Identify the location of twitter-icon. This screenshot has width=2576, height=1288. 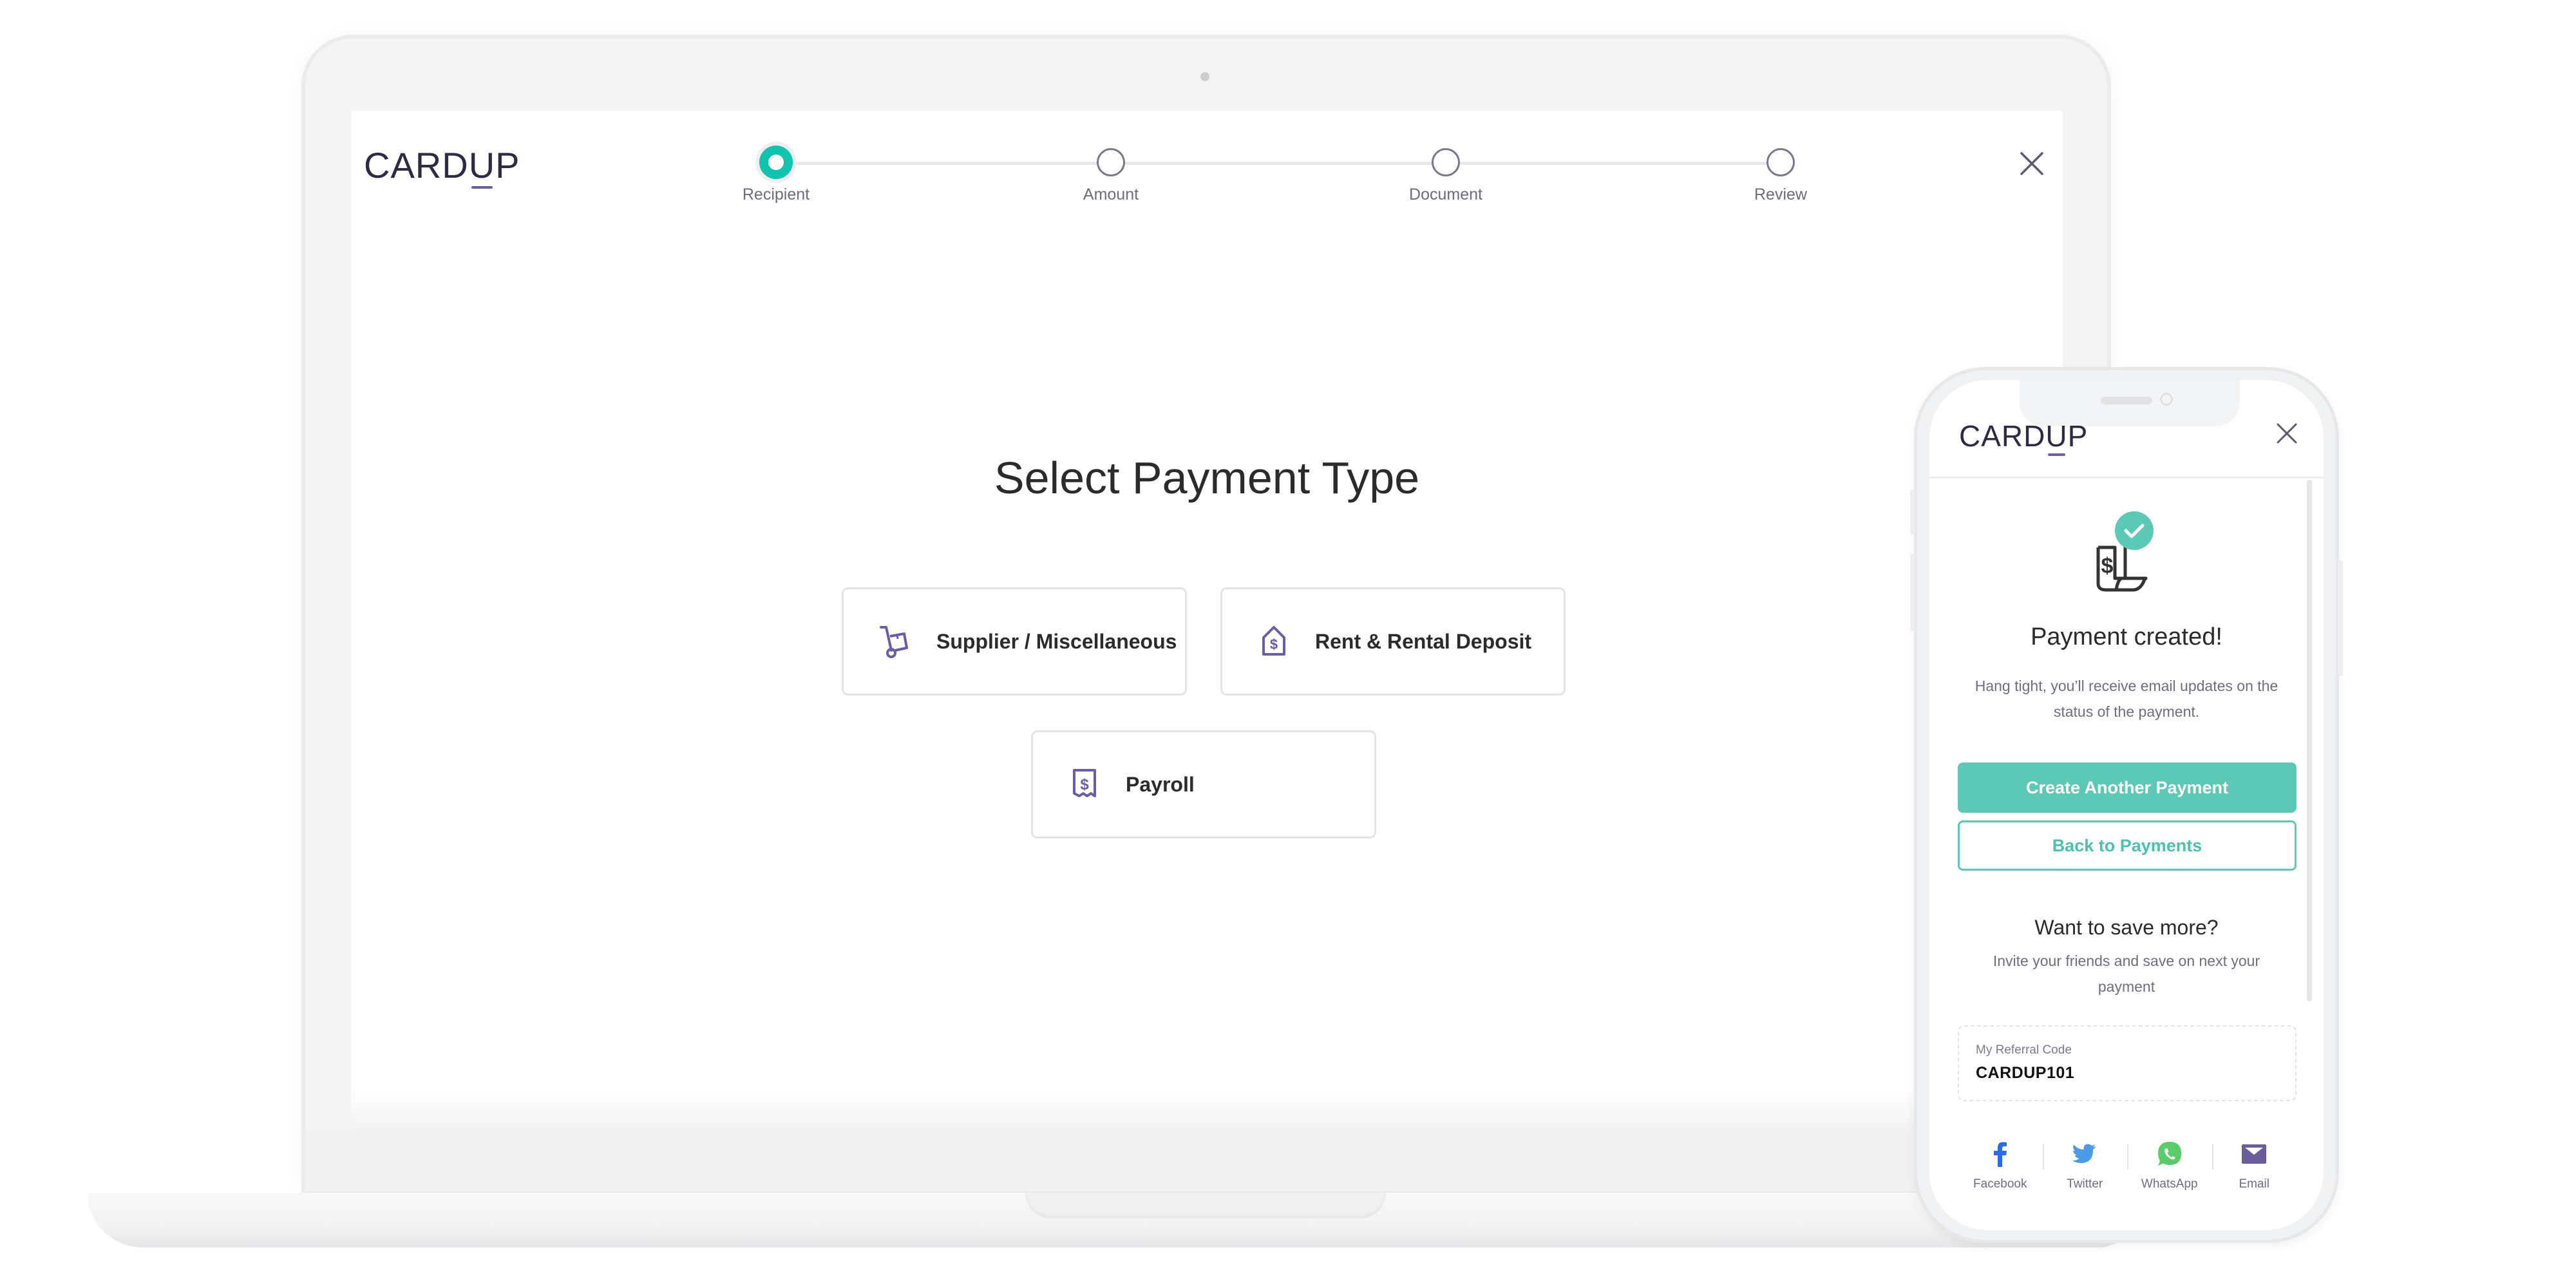
(2084, 1154).